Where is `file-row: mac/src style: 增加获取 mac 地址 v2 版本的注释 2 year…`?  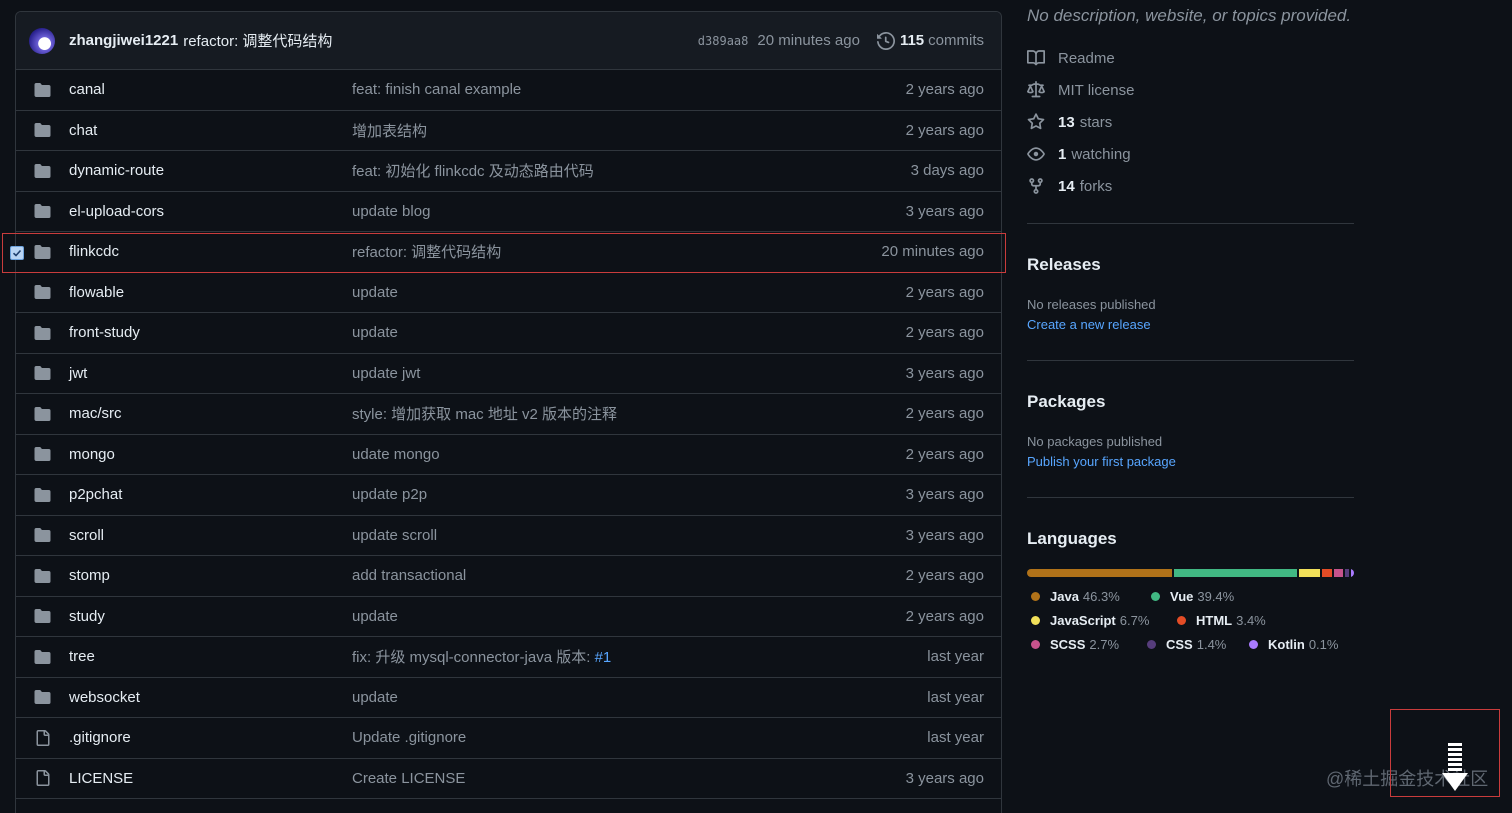 file-row: mac/src style: 增加获取 mac 地址 v2 版本的注释 2 year… is located at coordinates (508, 414).